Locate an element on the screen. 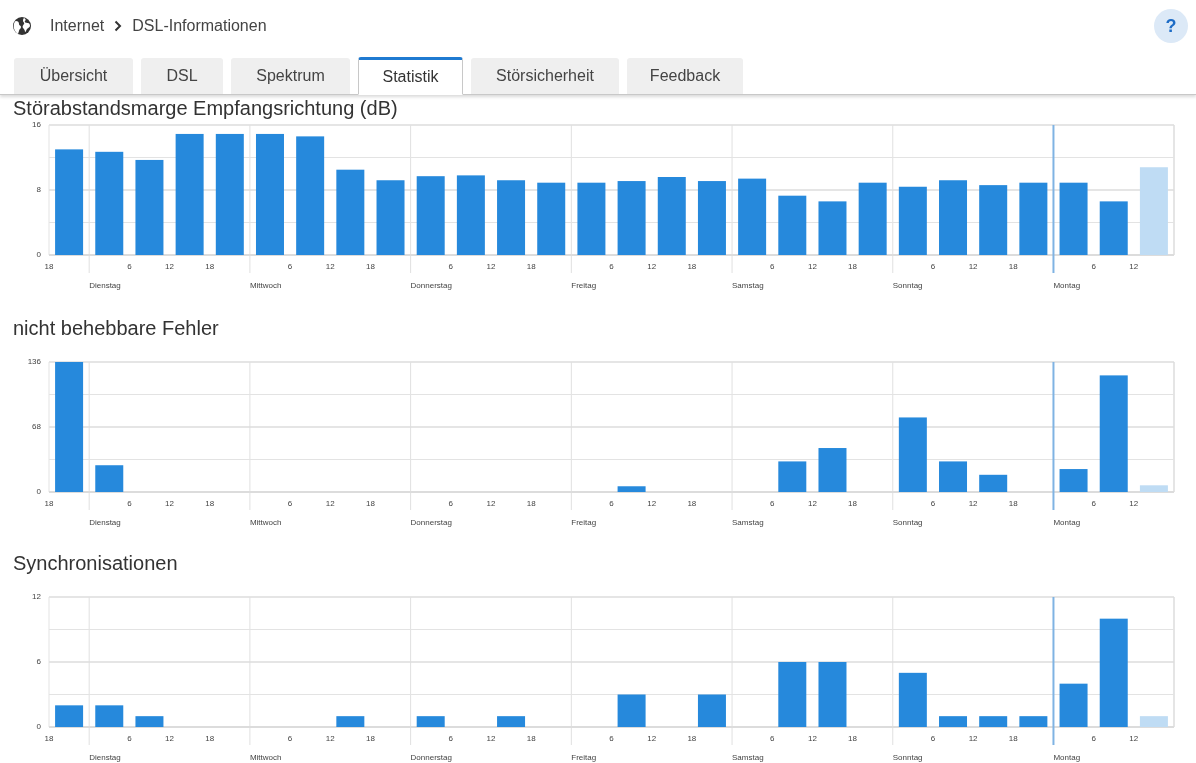 This screenshot has height=763, width=1196. help-button: ? is located at coordinates (1171, 26).